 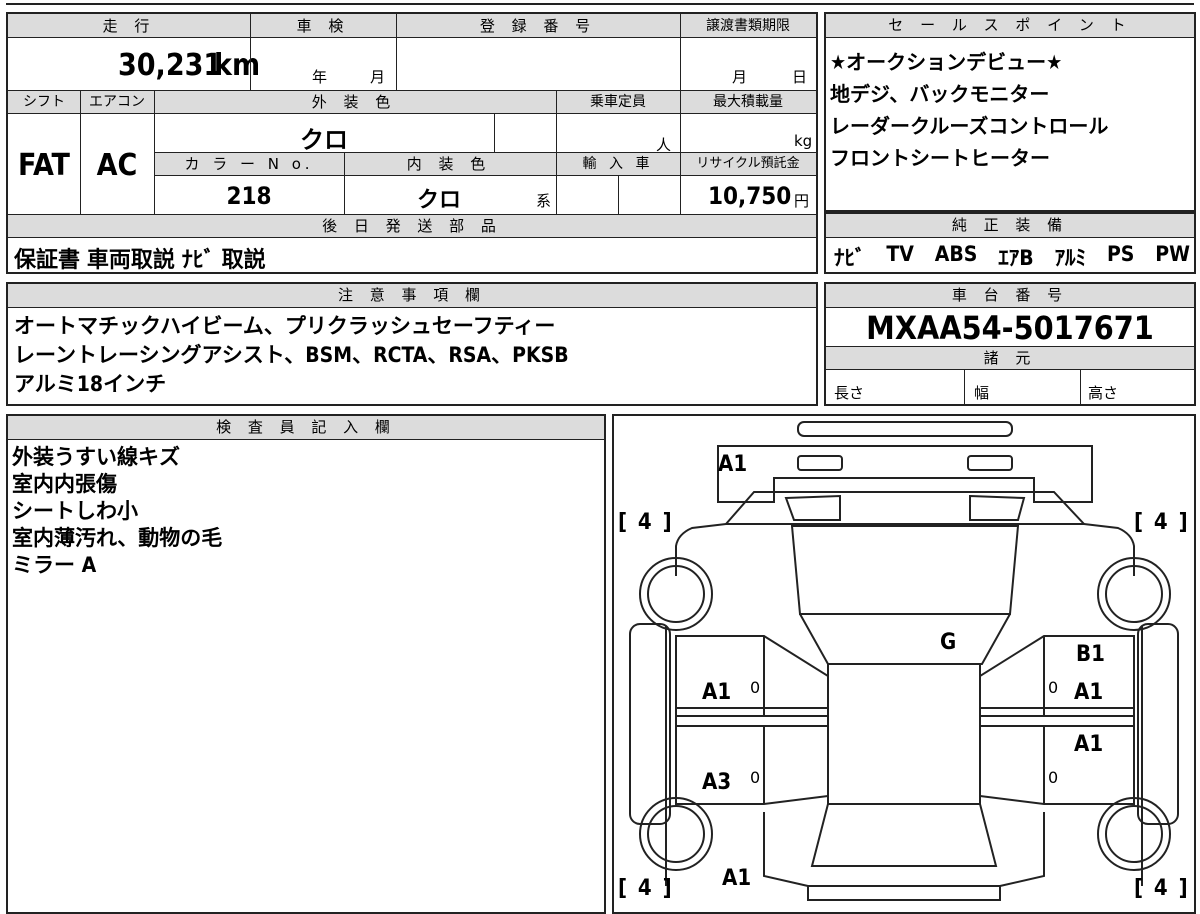 I want to click on tire-mark-rear-right: [ 4 ], so click(x=1162, y=888).